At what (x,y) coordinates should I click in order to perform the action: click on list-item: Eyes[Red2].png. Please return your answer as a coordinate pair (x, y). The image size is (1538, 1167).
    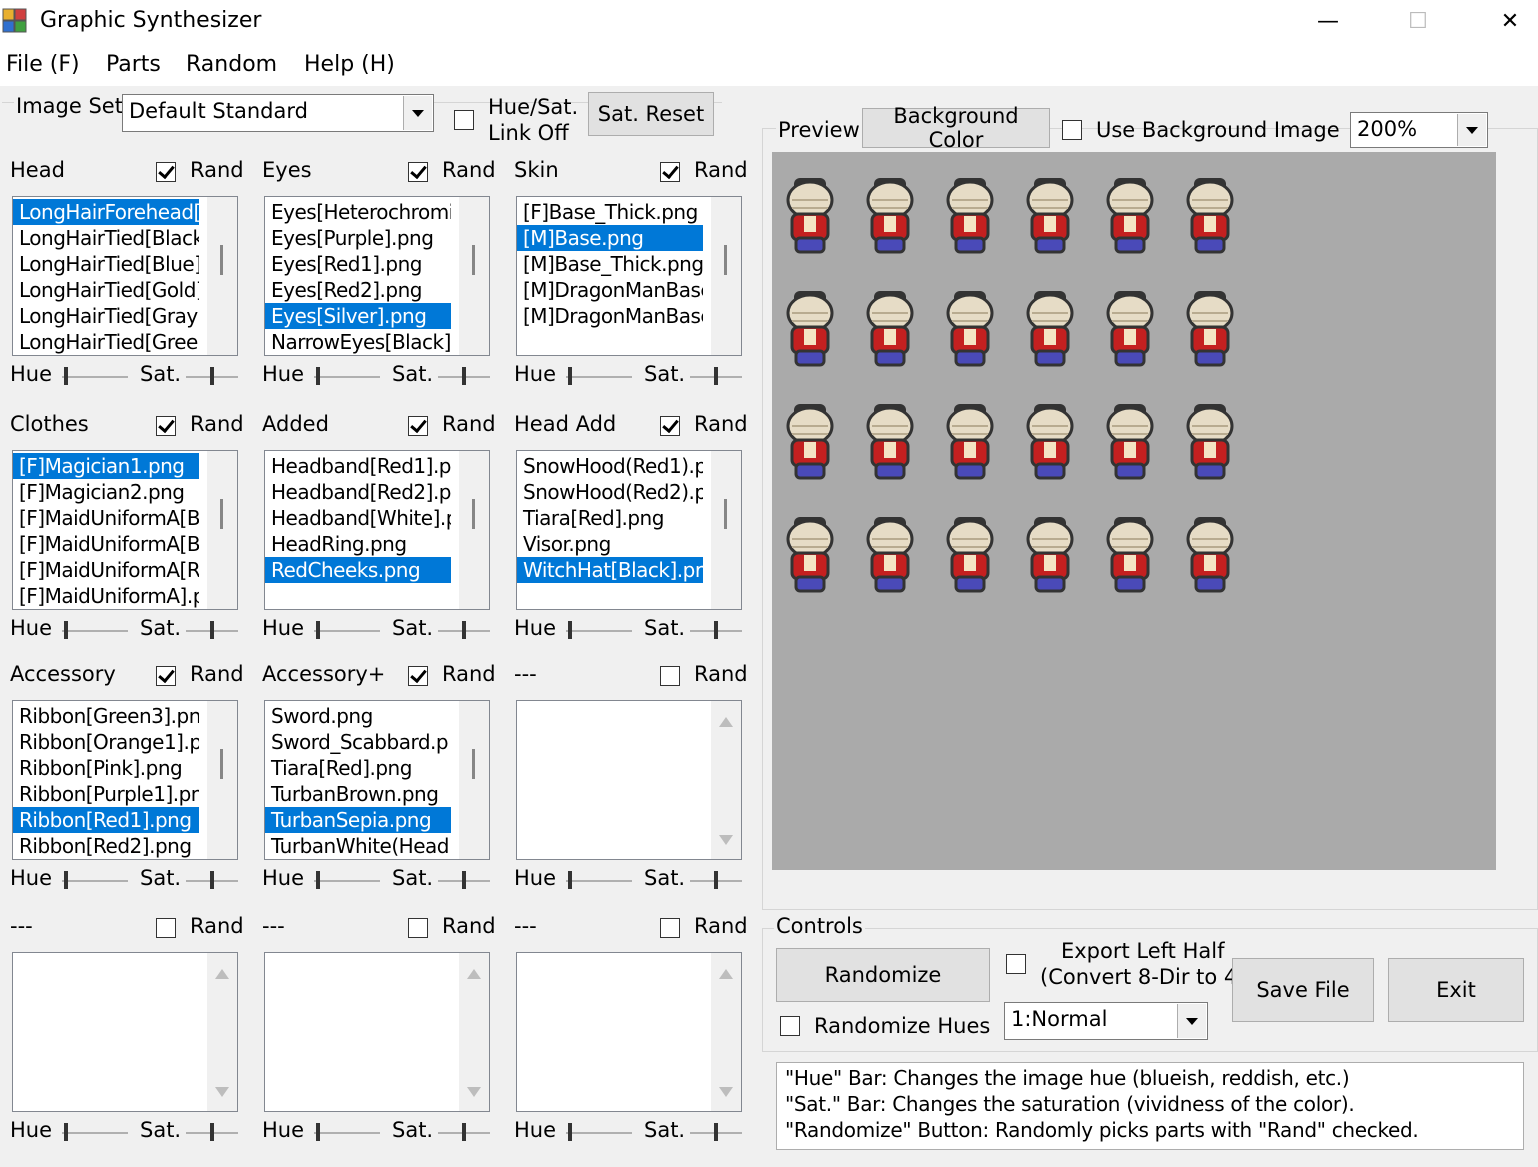
    Looking at the image, I should click on (358, 290).